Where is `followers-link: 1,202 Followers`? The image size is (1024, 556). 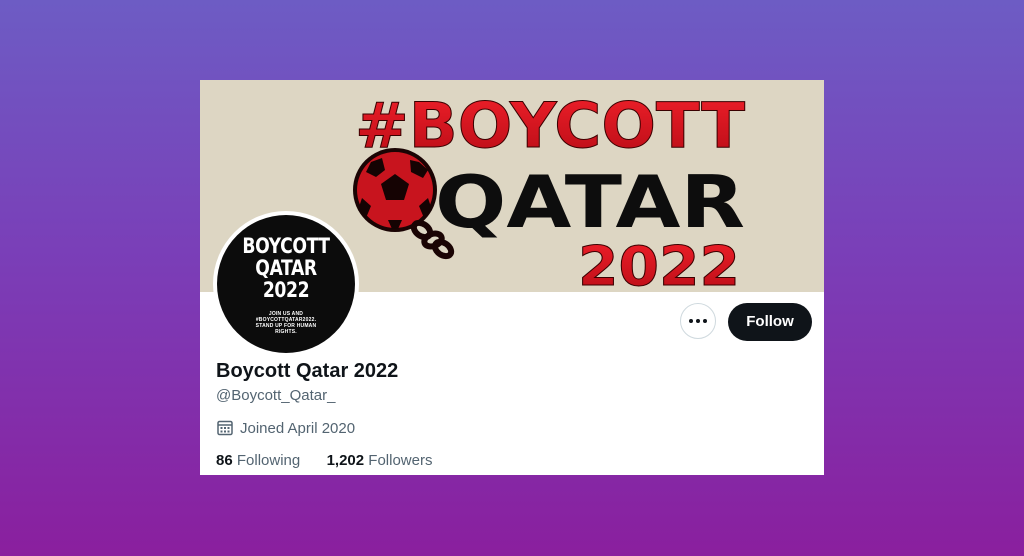
followers-link: 1,202 Followers is located at coordinates (380, 460).